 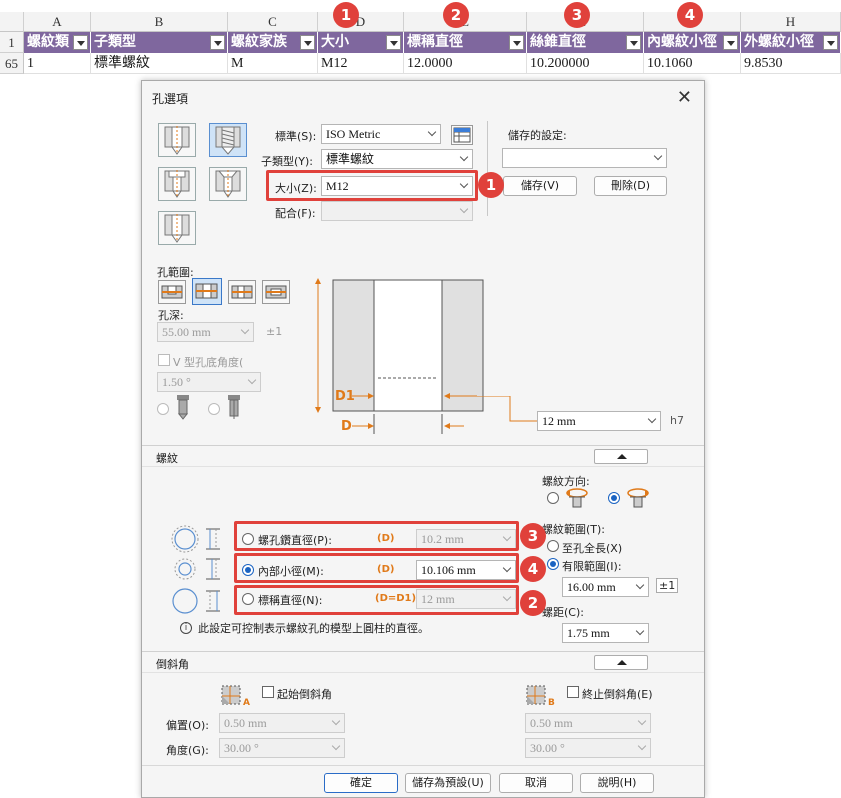 What do you see at coordinates (599, 421) in the screenshot?
I see `diameter-tolerance-combo: 12 mm` at bounding box center [599, 421].